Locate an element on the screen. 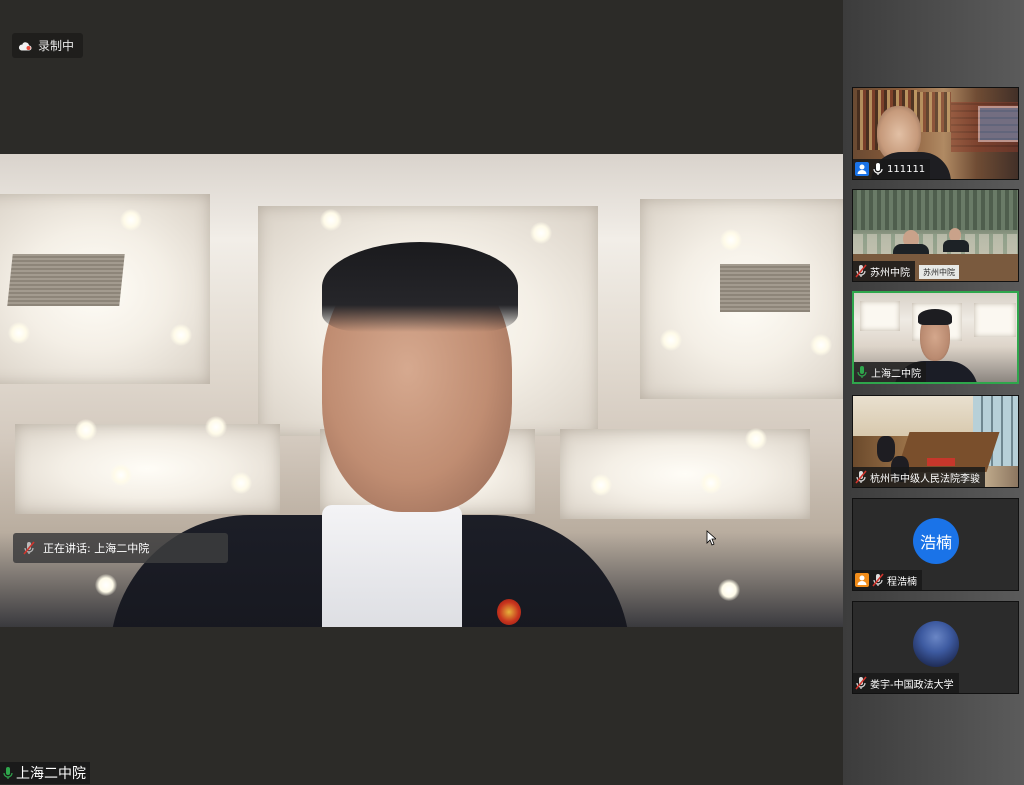 The height and width of the screenshot is (785, 1024). name-sign: 苏州中院 is located at coordinates (939, 272).